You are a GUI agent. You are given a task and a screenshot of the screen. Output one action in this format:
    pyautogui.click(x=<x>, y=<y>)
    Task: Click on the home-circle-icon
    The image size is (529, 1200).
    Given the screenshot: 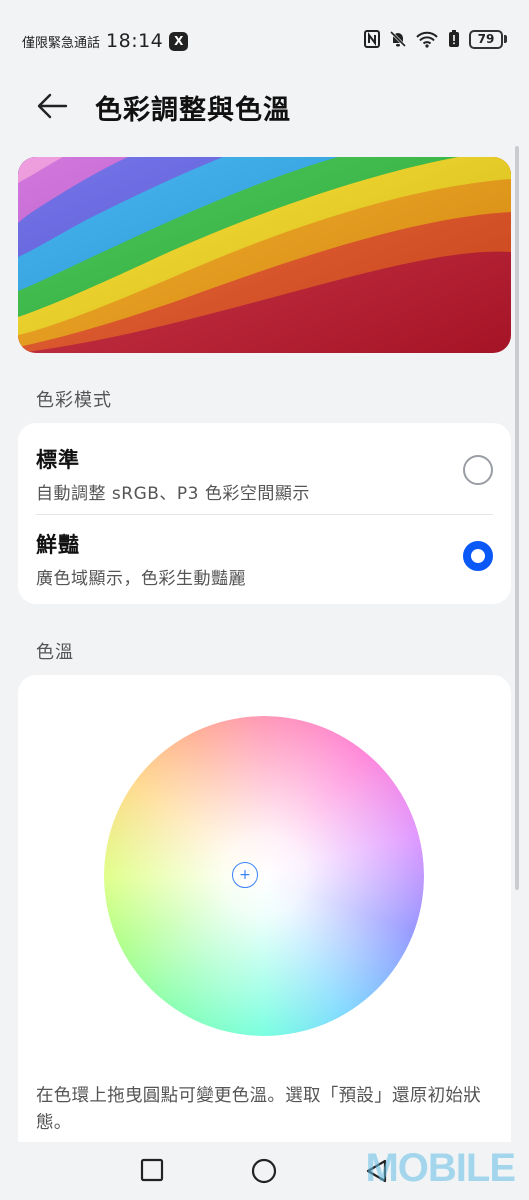 What is the action you would take?
    pyautogui.click(x=264, y=1171)
    